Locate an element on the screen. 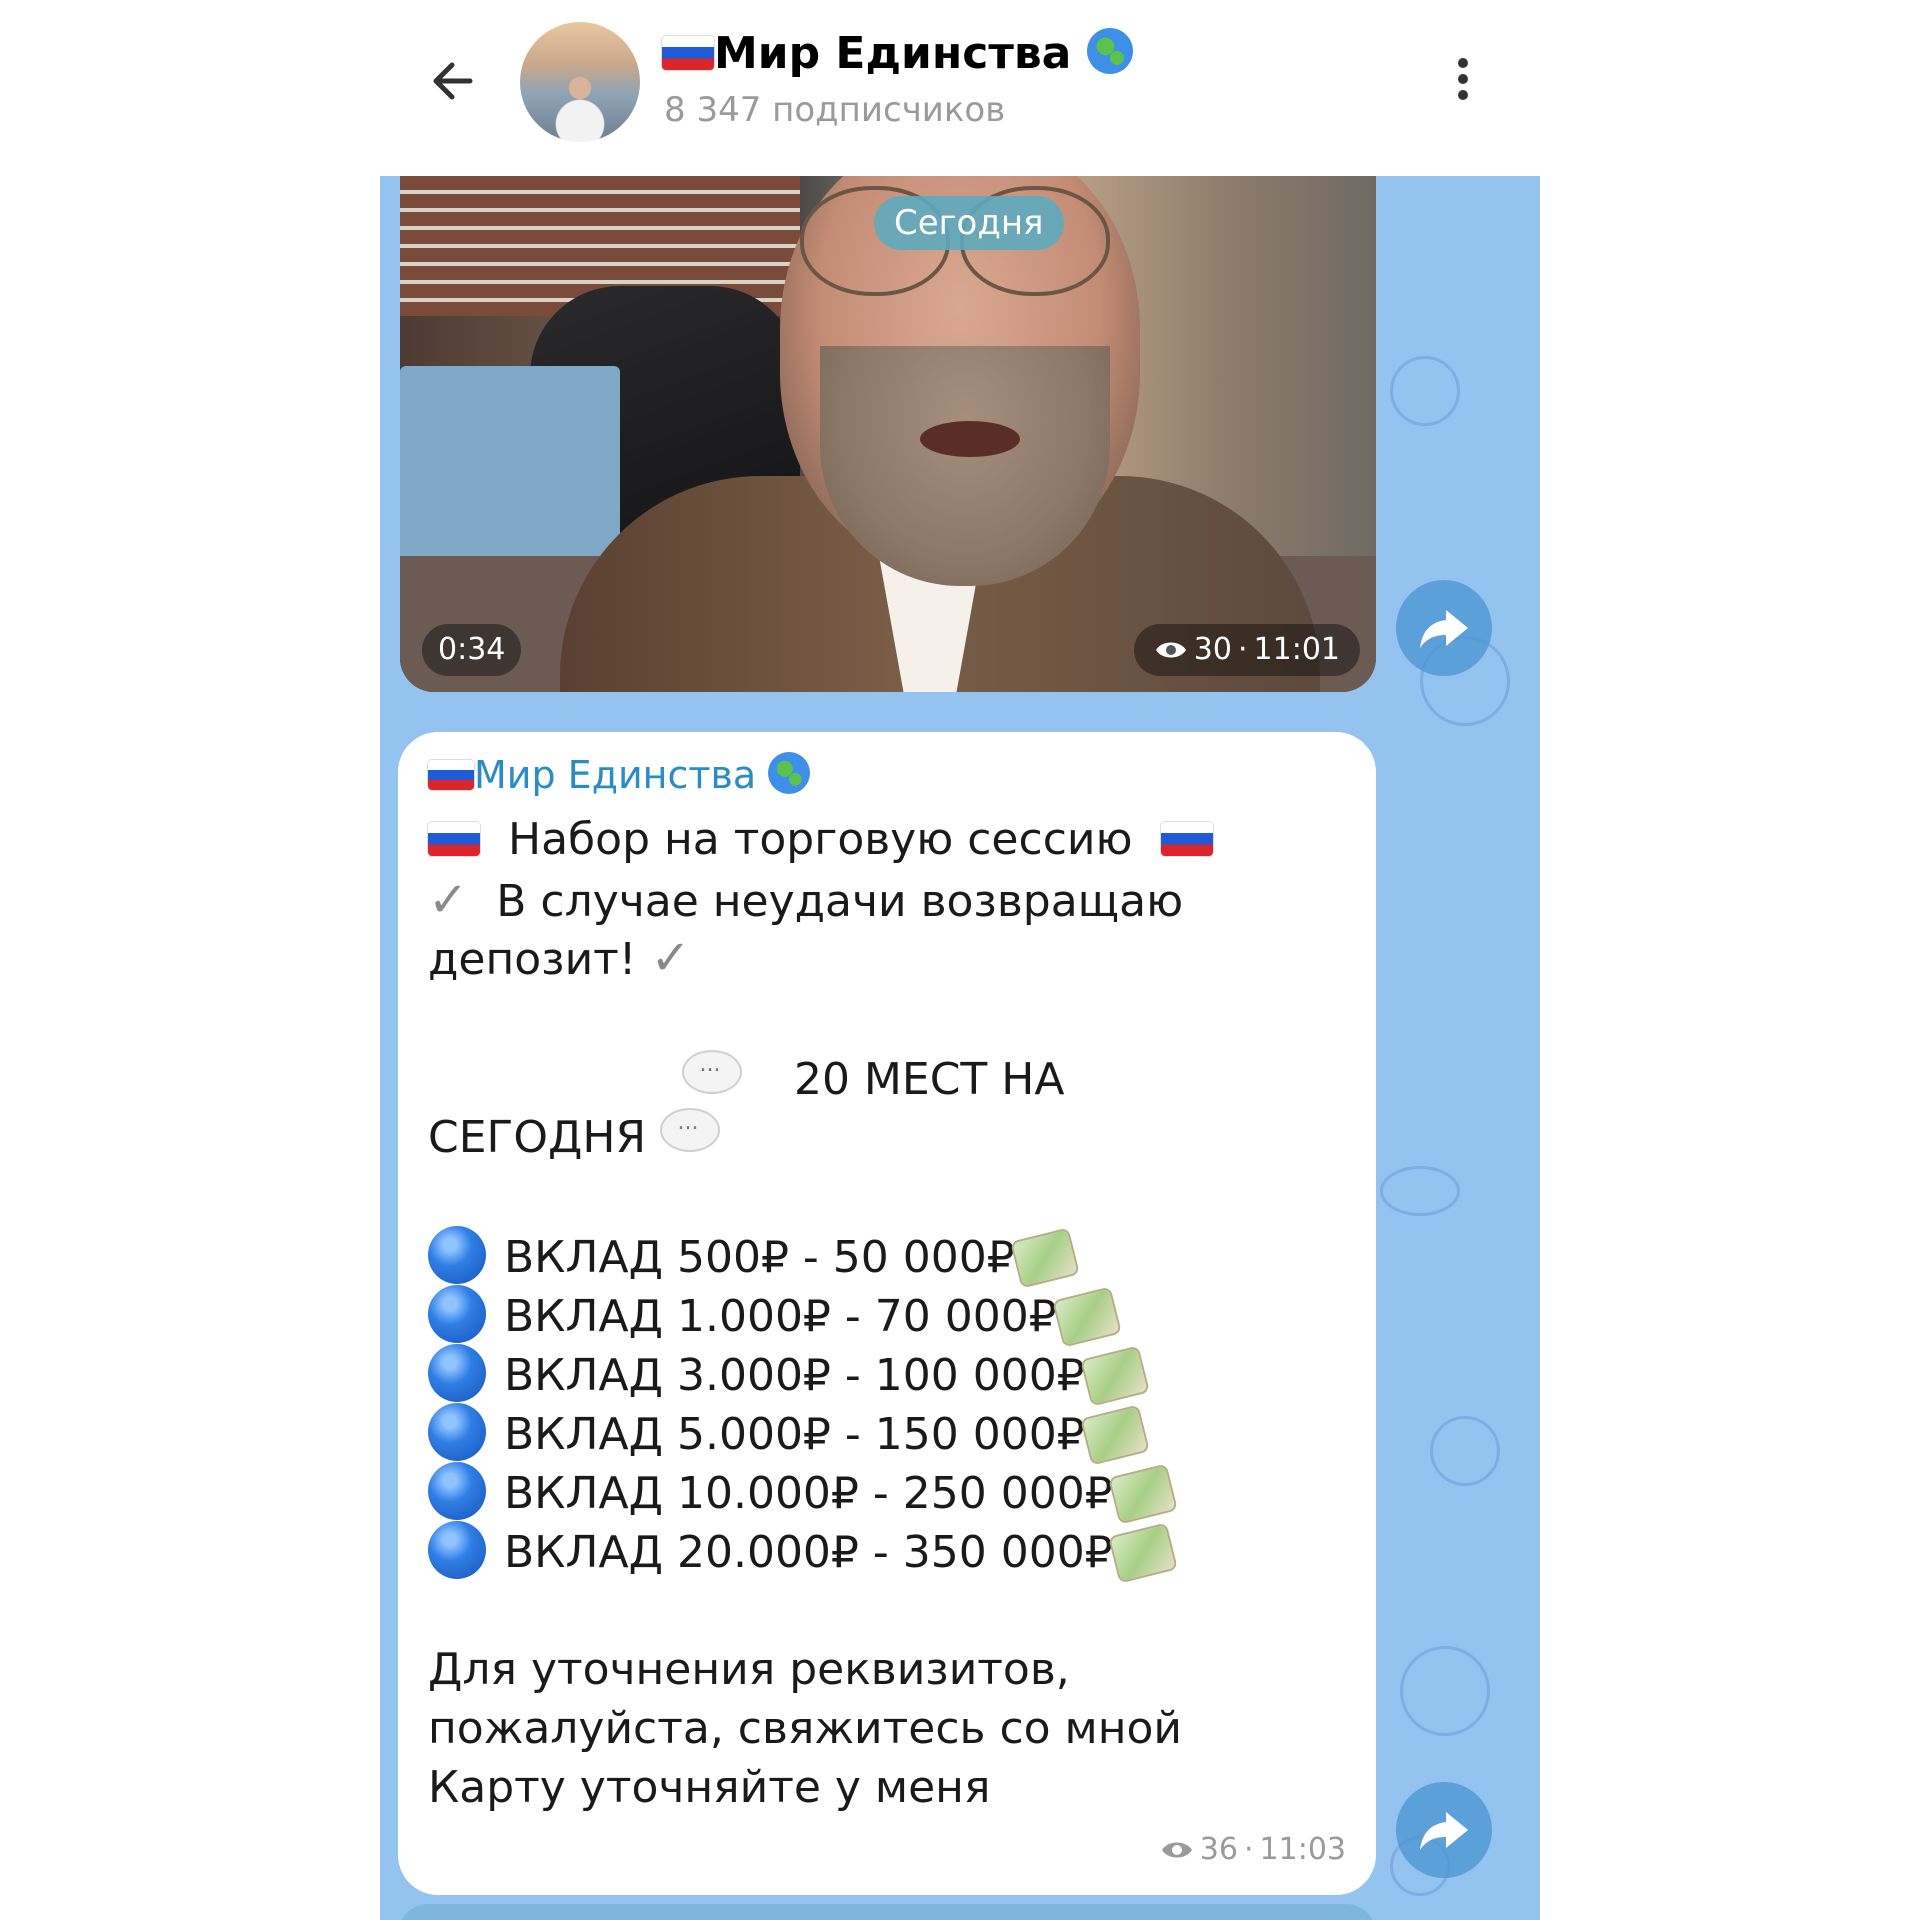 The width and height of the screenshot is (1920, 1920). channel-title: Мир Единства is located at coordinates (897, 53).